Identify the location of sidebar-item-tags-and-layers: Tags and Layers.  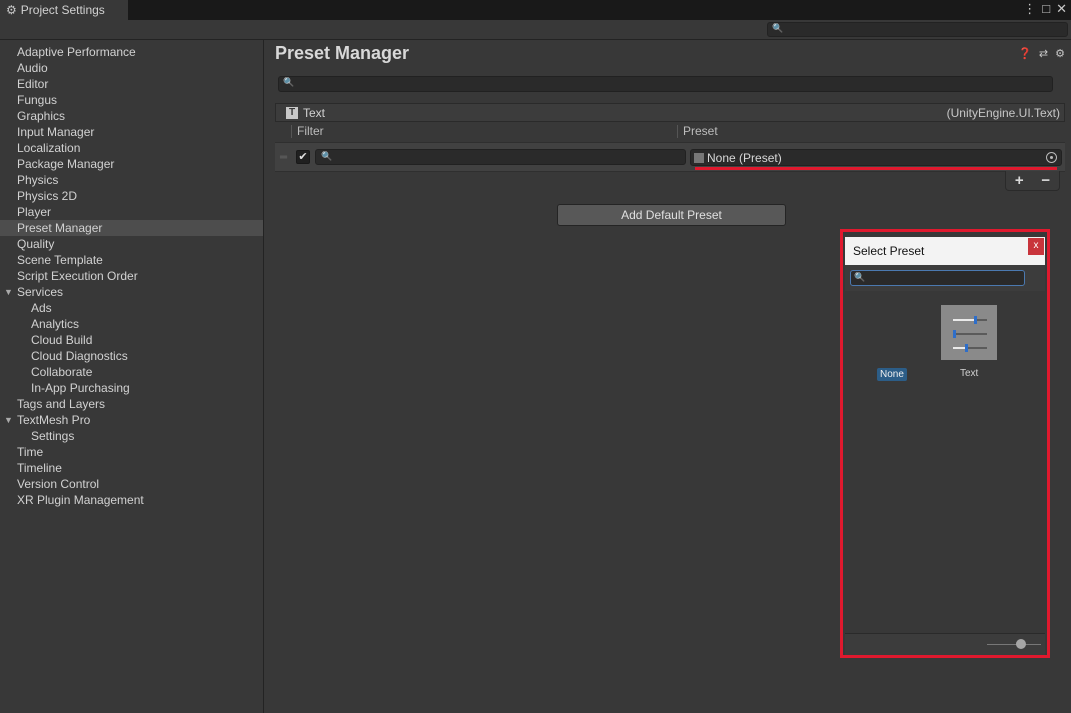
(131, 404).